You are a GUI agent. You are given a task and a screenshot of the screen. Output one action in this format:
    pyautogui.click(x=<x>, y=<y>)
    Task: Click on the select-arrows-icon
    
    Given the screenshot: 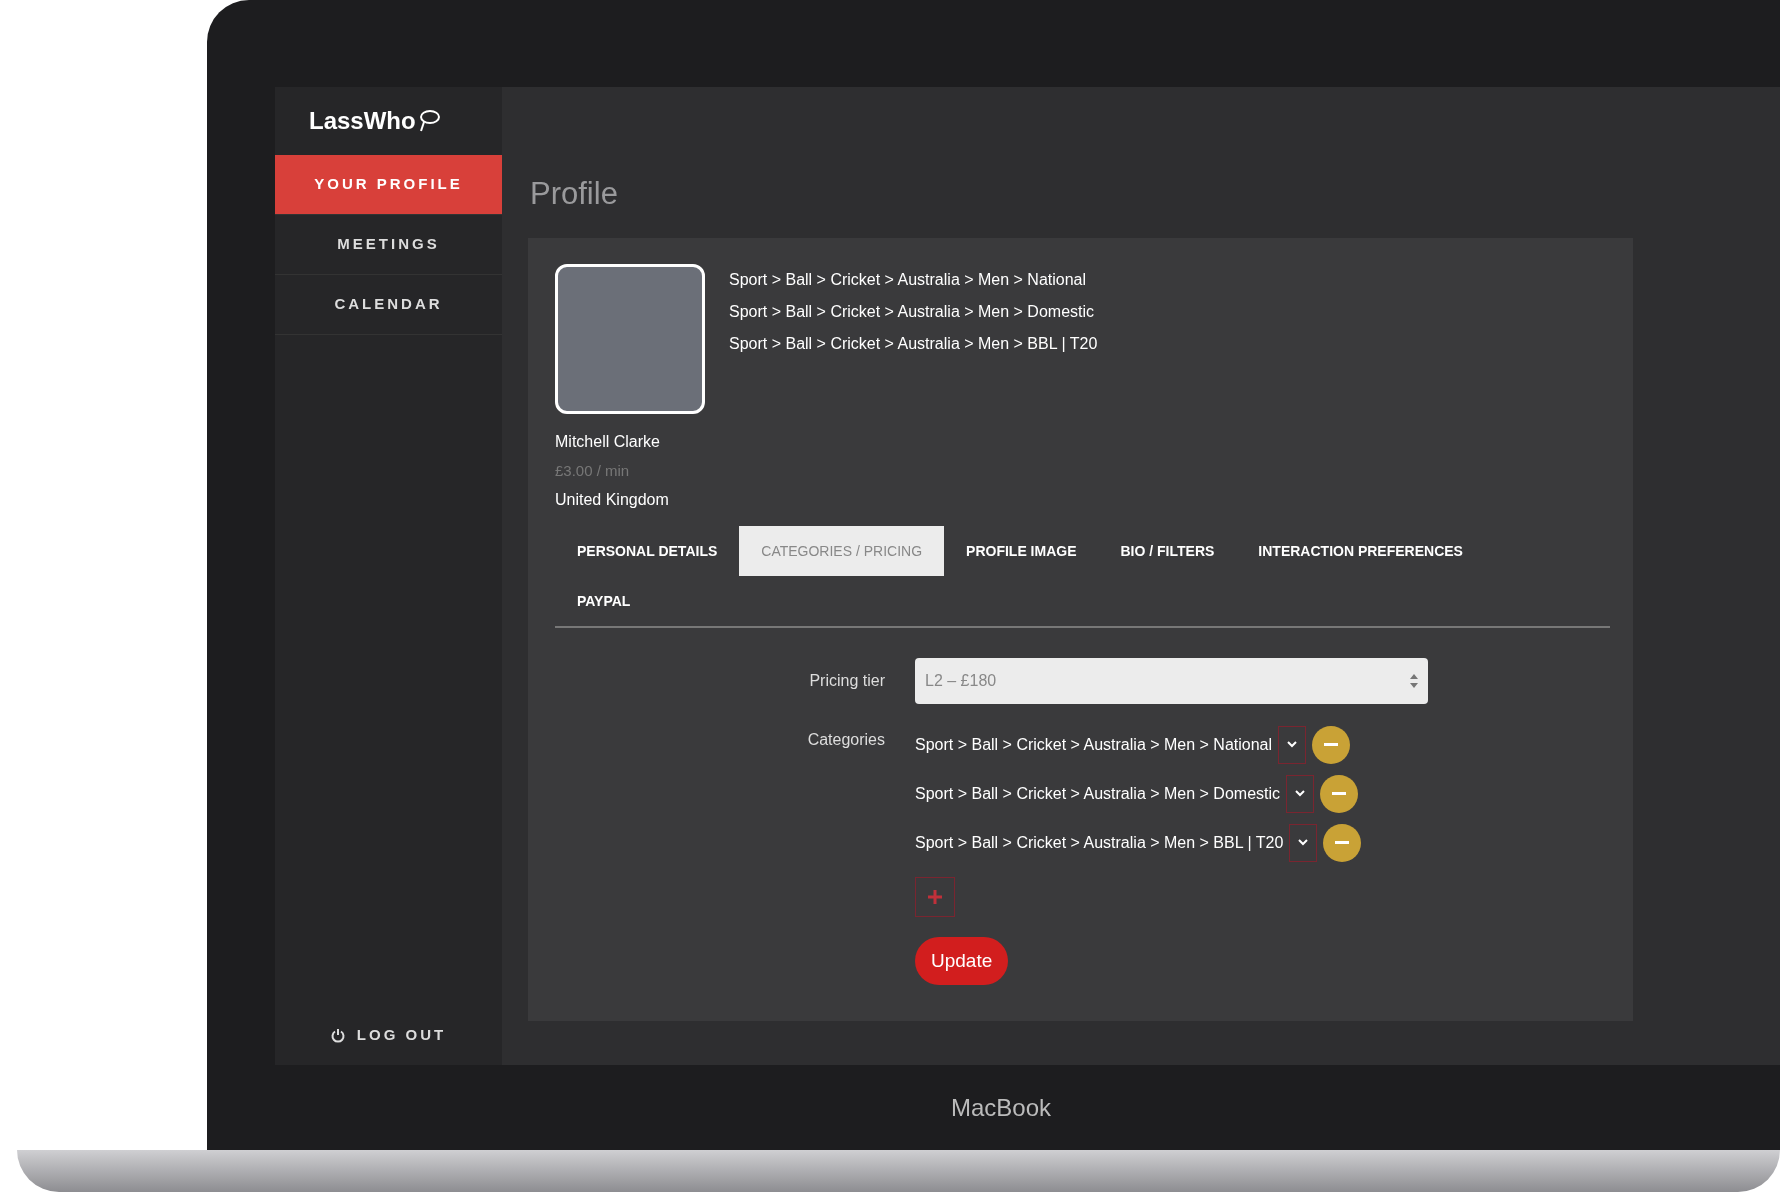 What is the action you would take?
    pyautogui.click(x=1414, y=681)
    